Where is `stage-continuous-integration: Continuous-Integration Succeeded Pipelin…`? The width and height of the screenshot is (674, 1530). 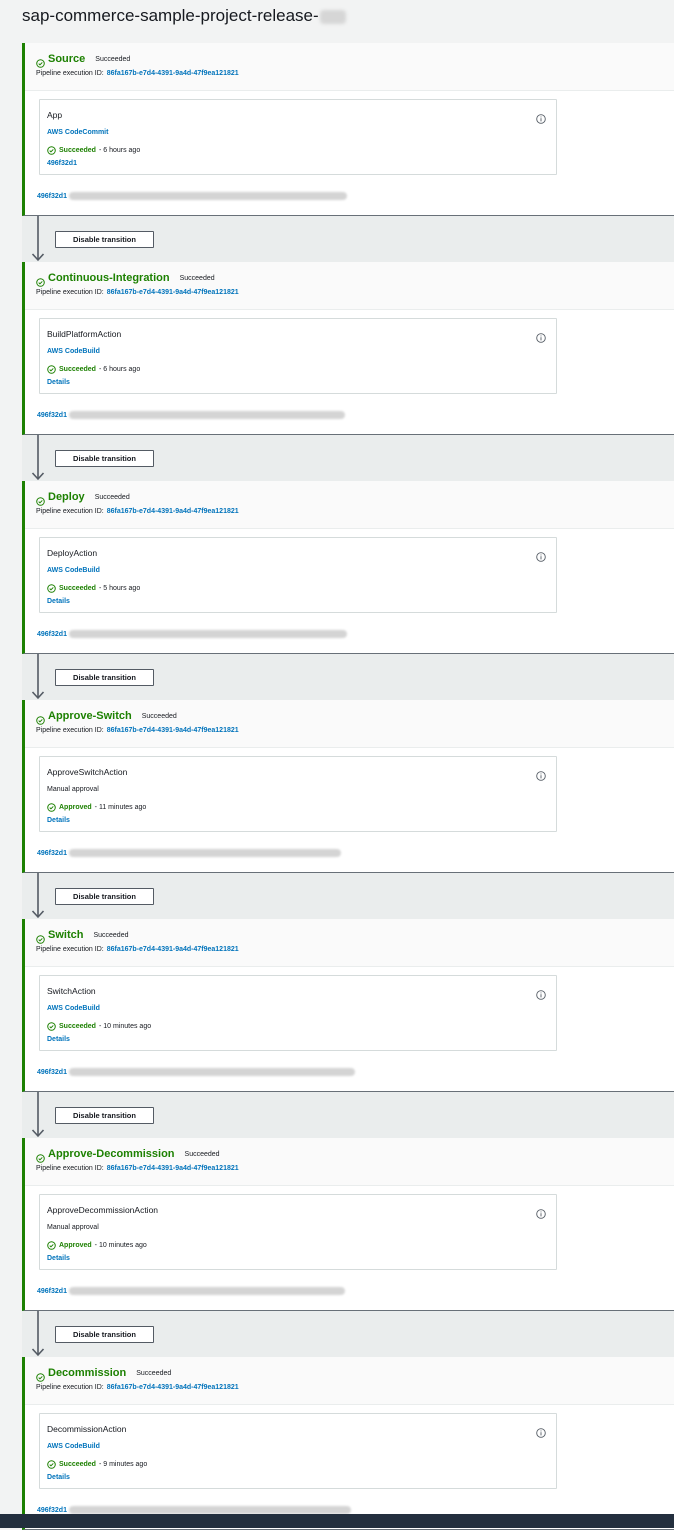
stage-continuous-integration: Continuous-Integration Succeeded Pipelin… is located at coordinates (348, 348).